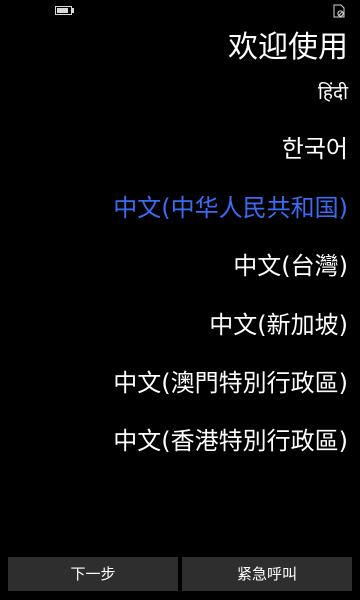 The image size is (360, 600). I want to click on bottom-app-bar: 下一步 紧急呼叫, so click(180, 578).